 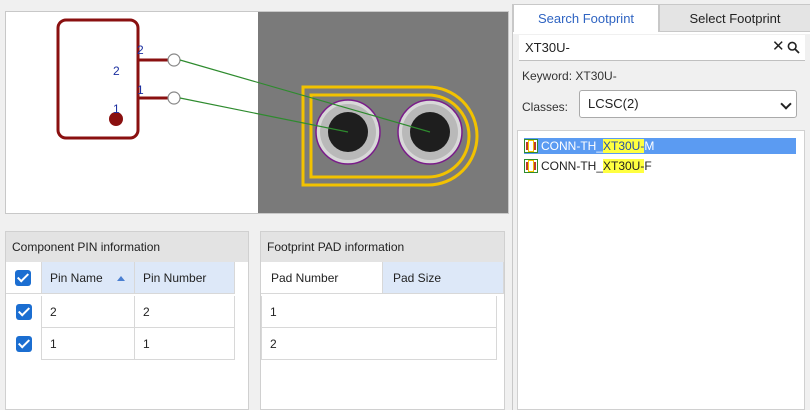 What do you see at coordinates (734, 18) in the screenshot?
I see `tab-select-footprint: Select Footprint` at bounding box center [734, 18].